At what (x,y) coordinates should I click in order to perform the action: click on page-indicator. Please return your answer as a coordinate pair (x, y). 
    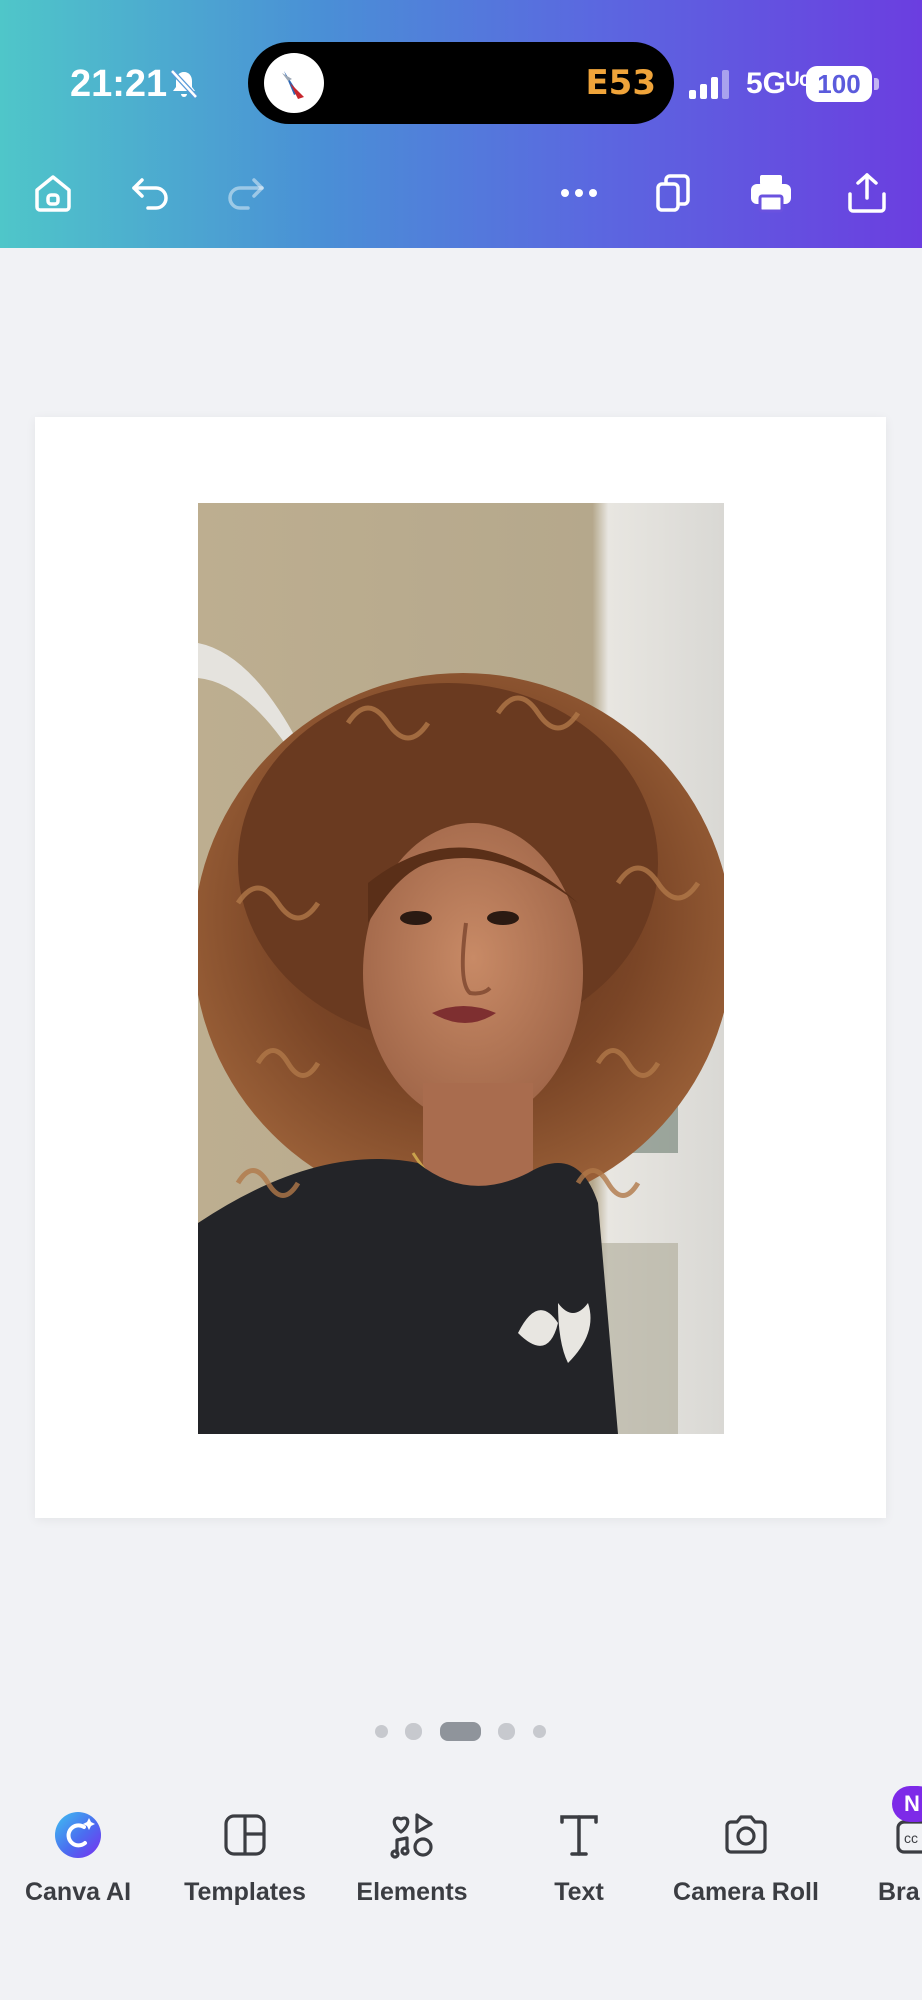
    Looking at the image, I should click on (461, 1732).